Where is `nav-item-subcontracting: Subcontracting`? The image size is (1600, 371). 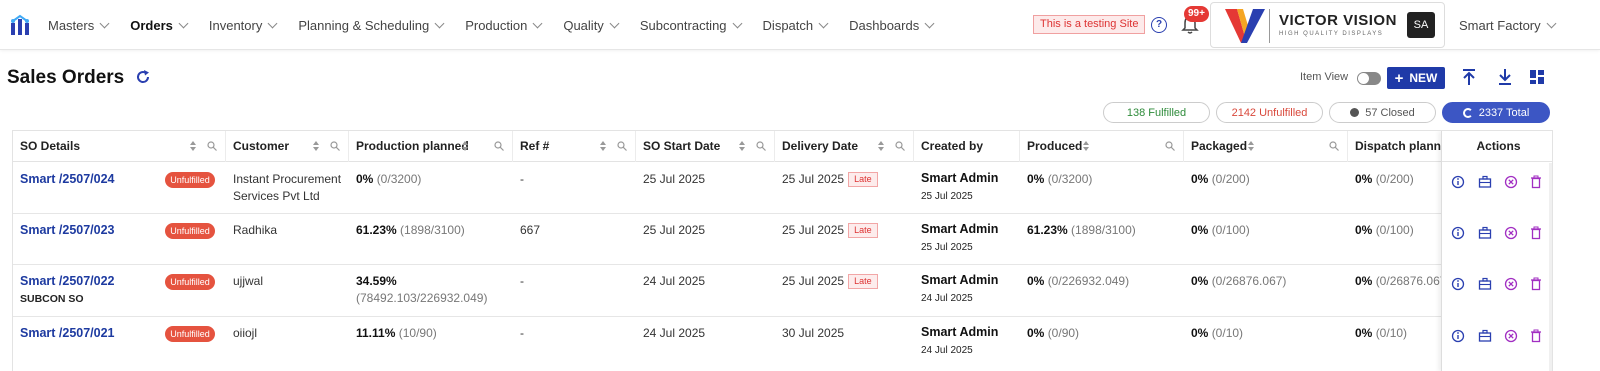 nav-item-subcontracting: Subcontracting is located at coordinates (691, 25).